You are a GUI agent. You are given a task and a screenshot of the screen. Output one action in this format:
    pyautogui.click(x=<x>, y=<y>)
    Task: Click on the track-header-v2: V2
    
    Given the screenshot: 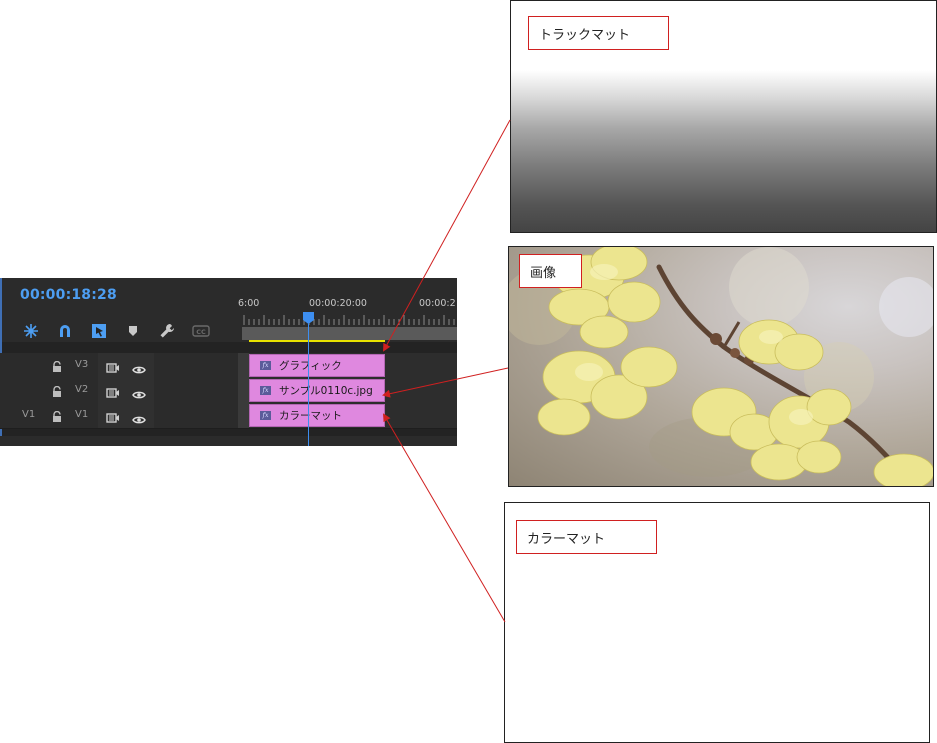 What is the action you would take?
    pyautogui.click(x=119, y=391)
    